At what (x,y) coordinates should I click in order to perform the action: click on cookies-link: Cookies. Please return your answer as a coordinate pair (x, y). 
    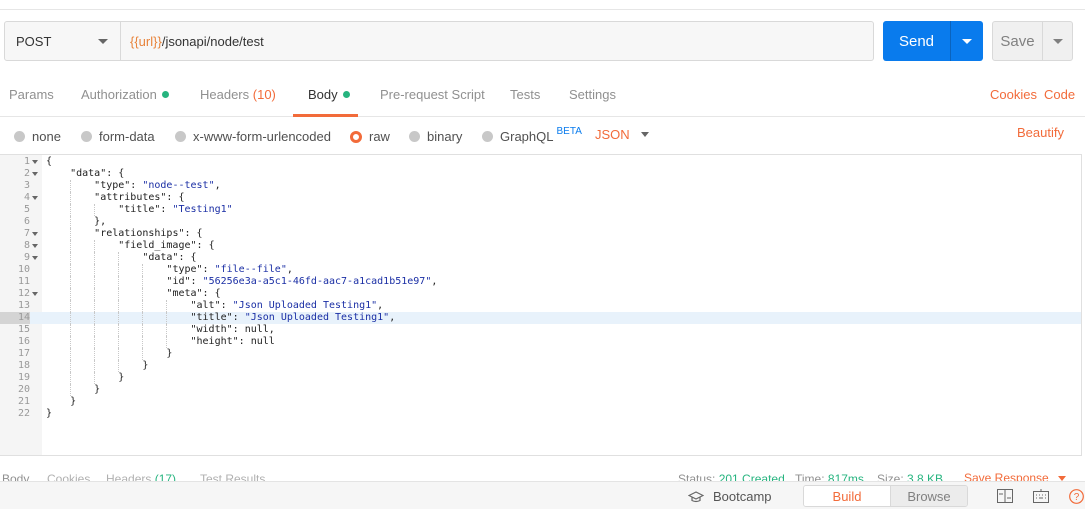
    Looking at the image, I should click on (1013, 94).